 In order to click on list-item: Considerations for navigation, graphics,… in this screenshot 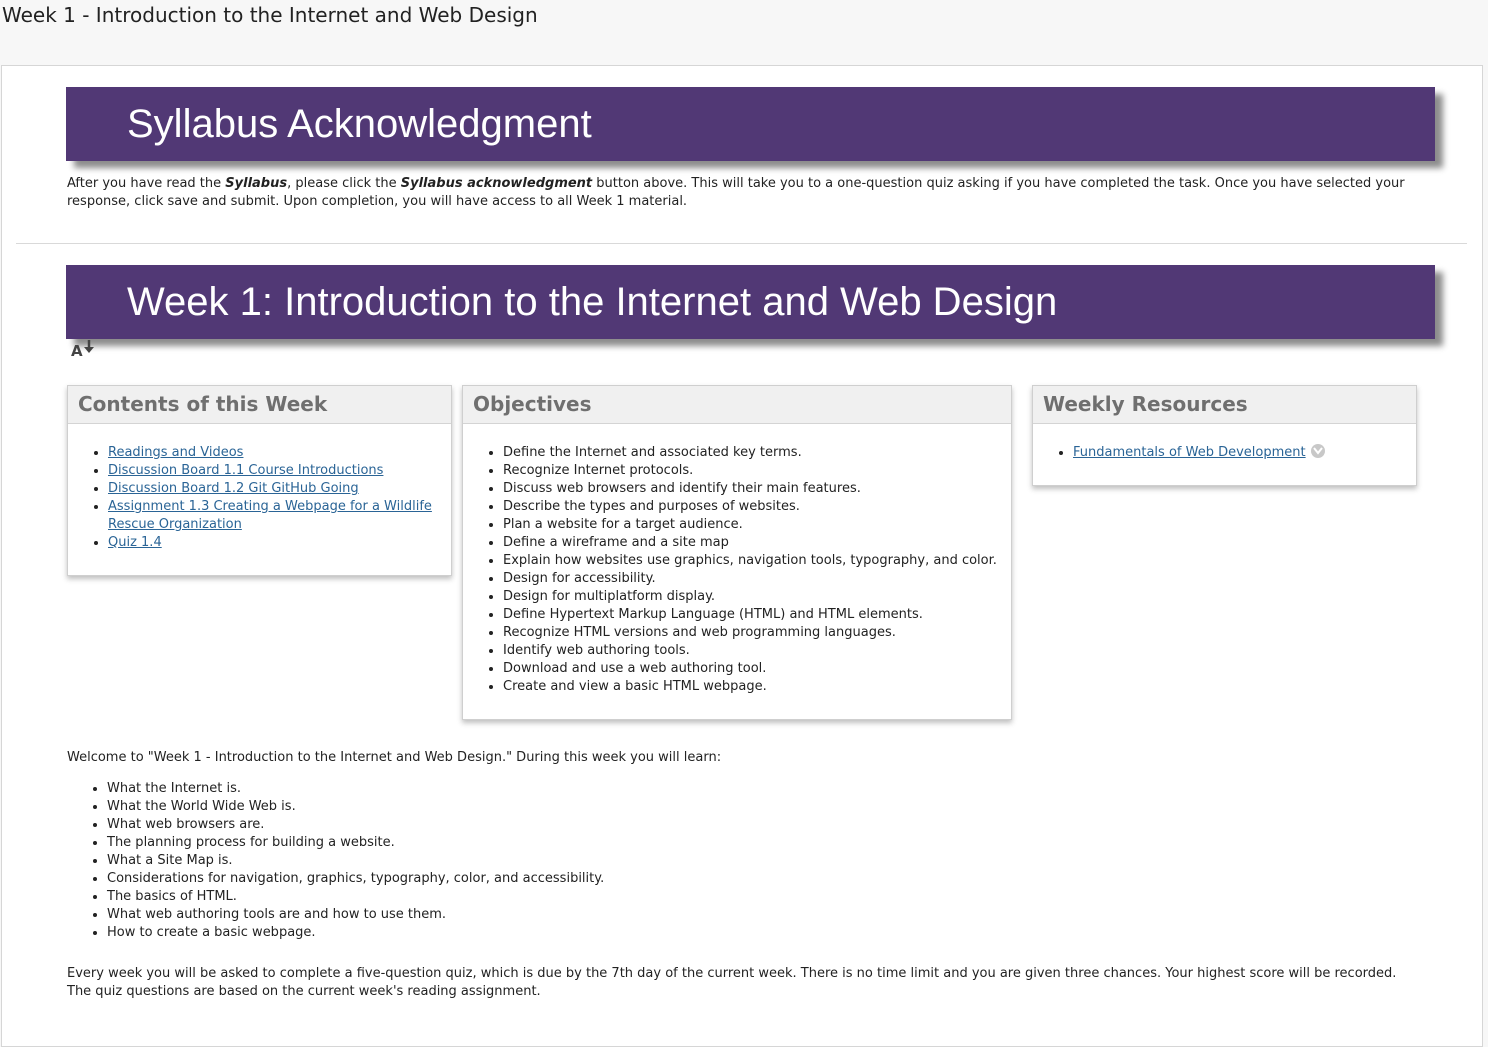, I will do `click(355, 879)`.